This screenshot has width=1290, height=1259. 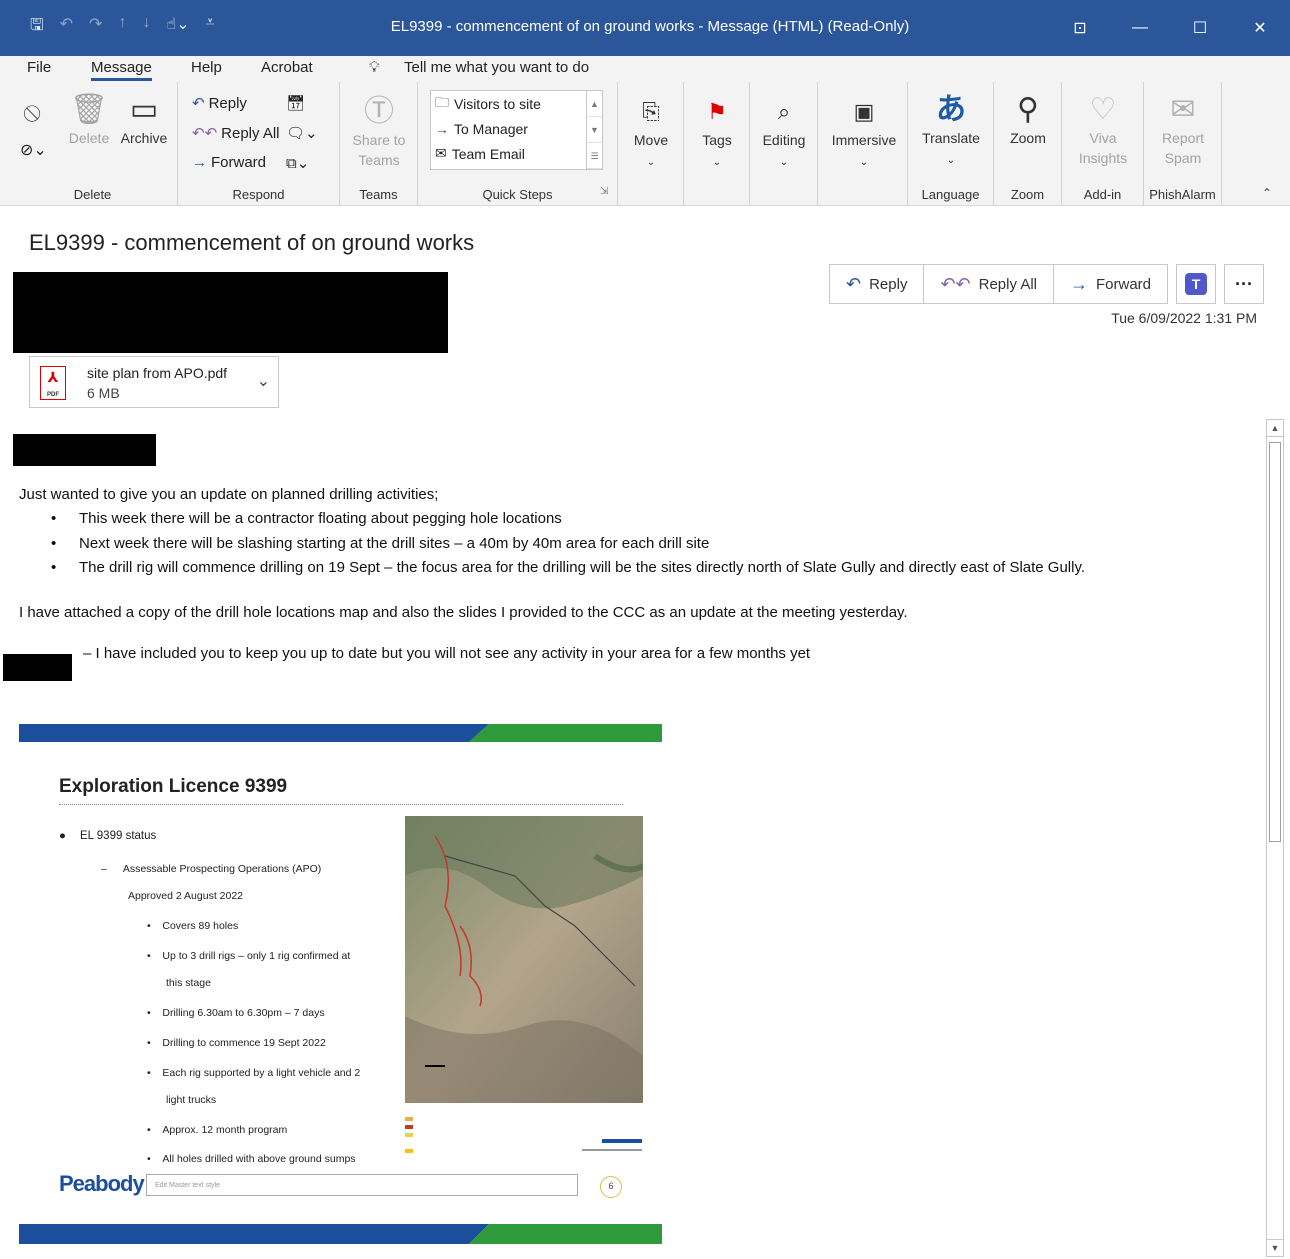 What do you see at coordinates (230, 312) in the screenshot?
I see `redacted-sender-block` at bounding box center [230, 312].